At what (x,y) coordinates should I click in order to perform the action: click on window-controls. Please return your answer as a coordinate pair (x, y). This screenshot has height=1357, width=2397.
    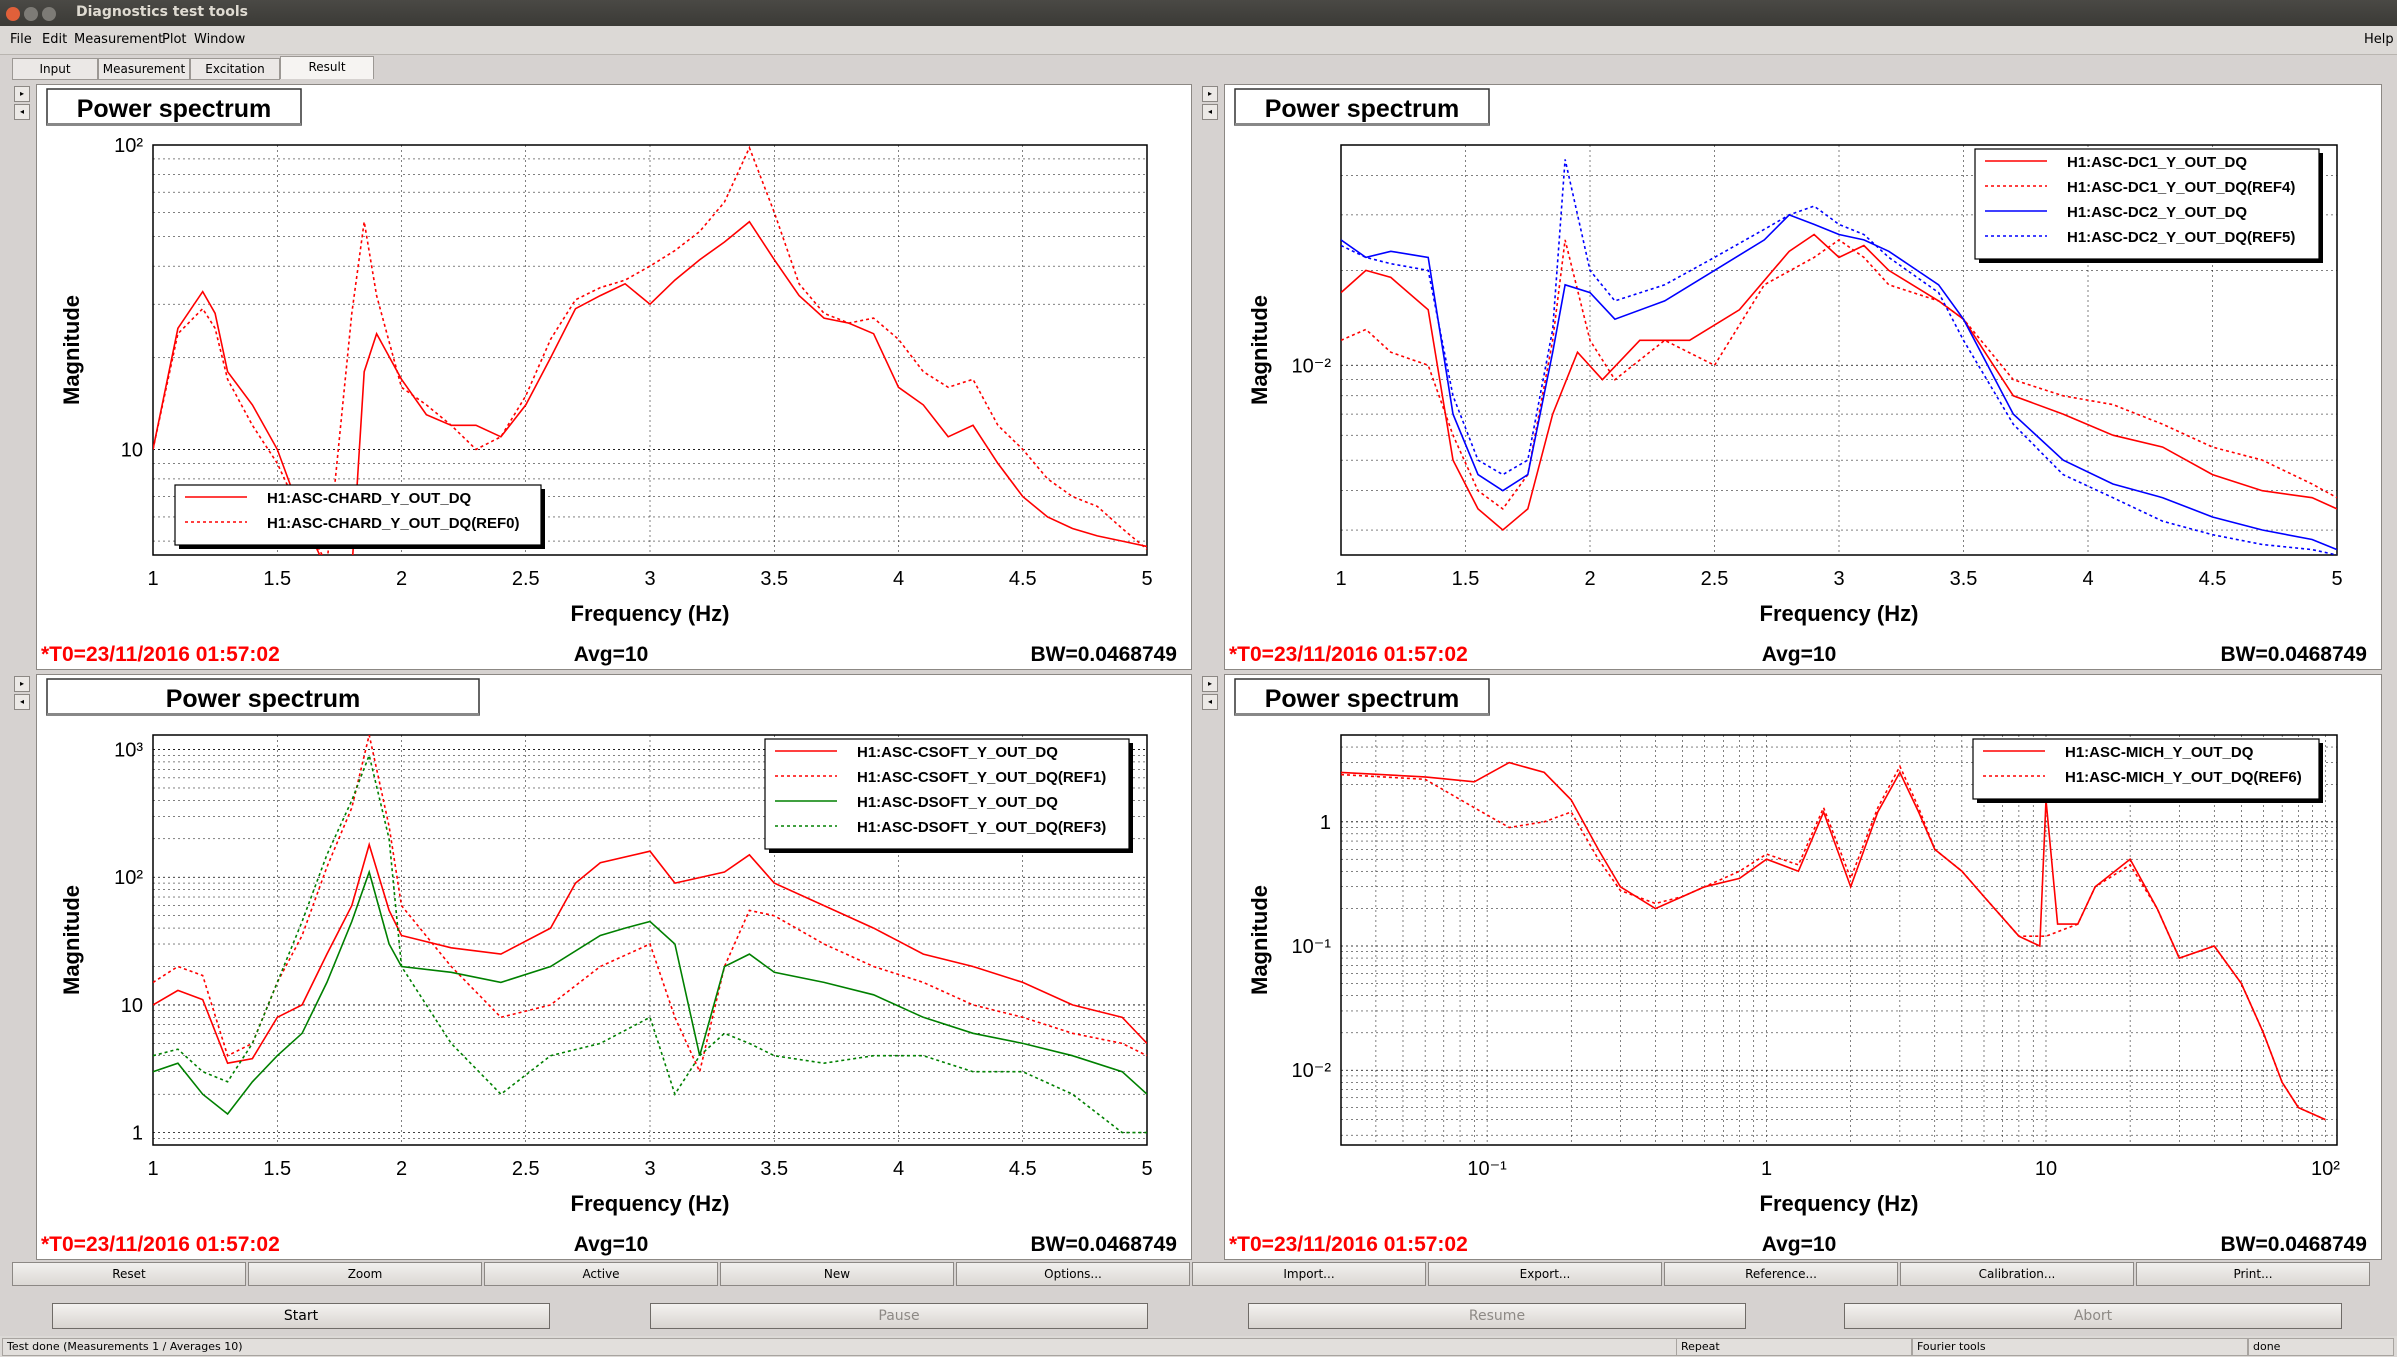
    Looking at the image, I should click on (33, 15).